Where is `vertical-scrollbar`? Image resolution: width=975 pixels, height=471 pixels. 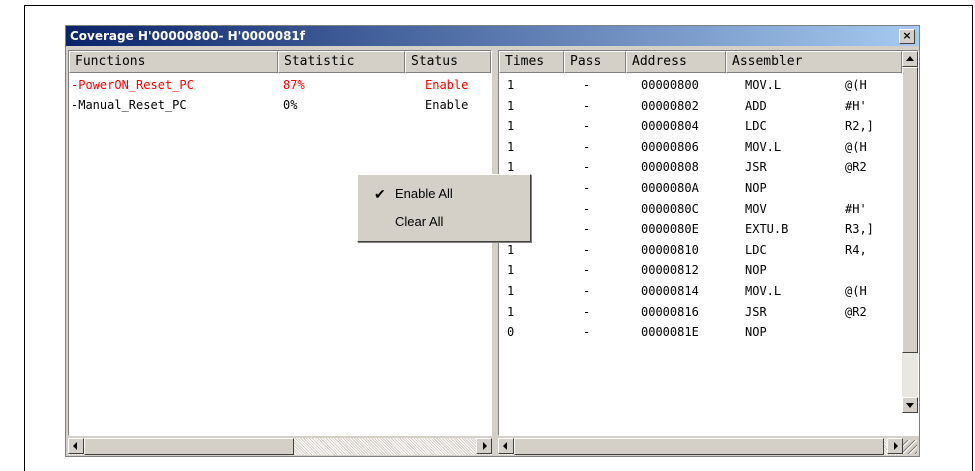
vertical-scrollbar is located at coordinates (910, 232).